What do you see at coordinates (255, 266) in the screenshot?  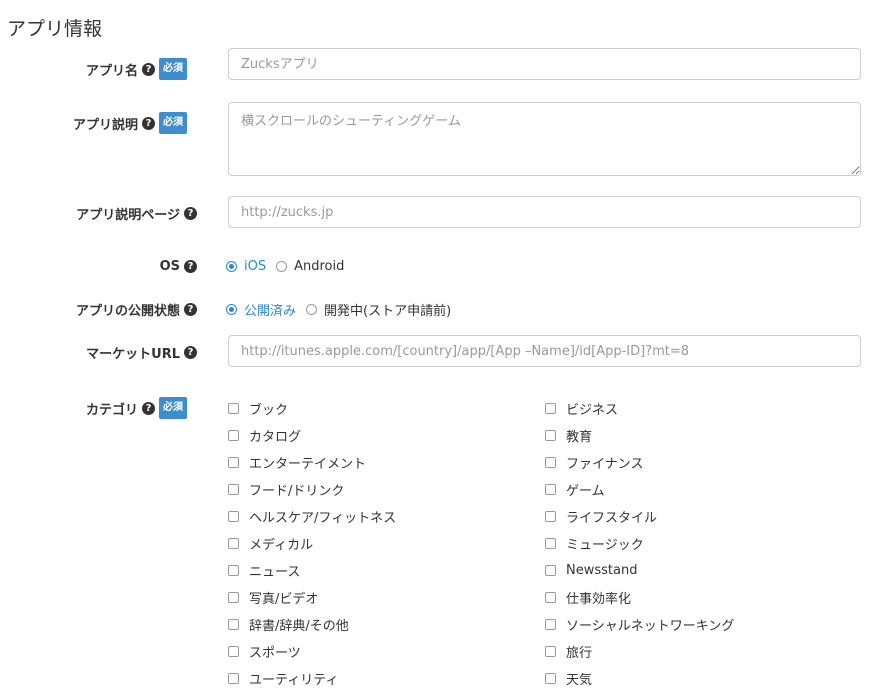 I see `radio-label: iOS` at bounding box center [255, 266].